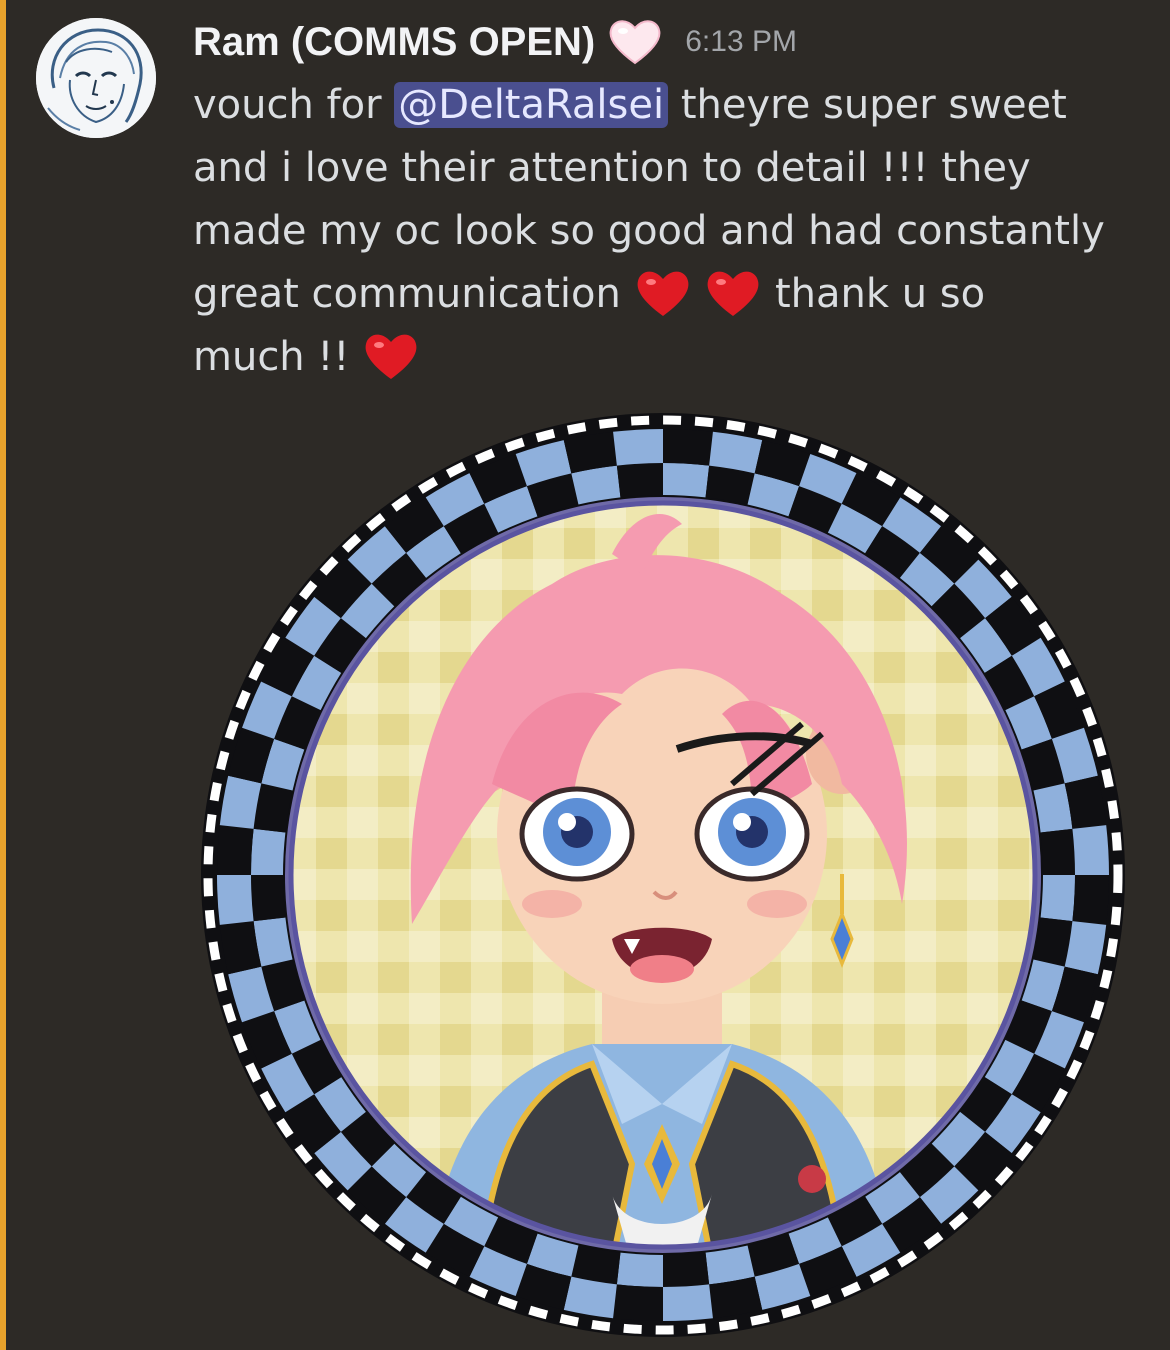  I want to click on message-text: thank u so, so click(874, 294).